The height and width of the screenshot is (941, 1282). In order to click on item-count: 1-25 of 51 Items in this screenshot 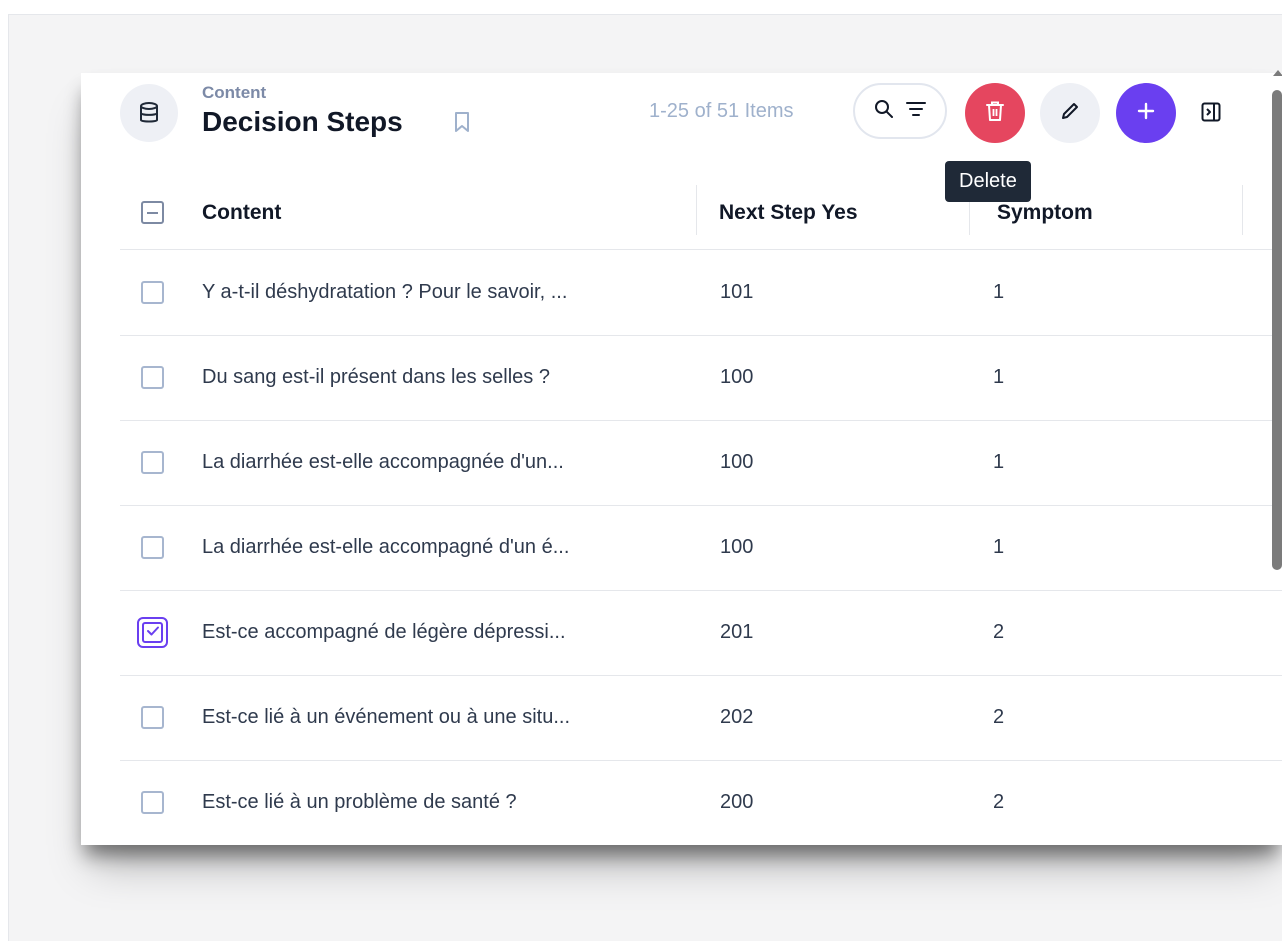, I will do `click(721, 111)`.